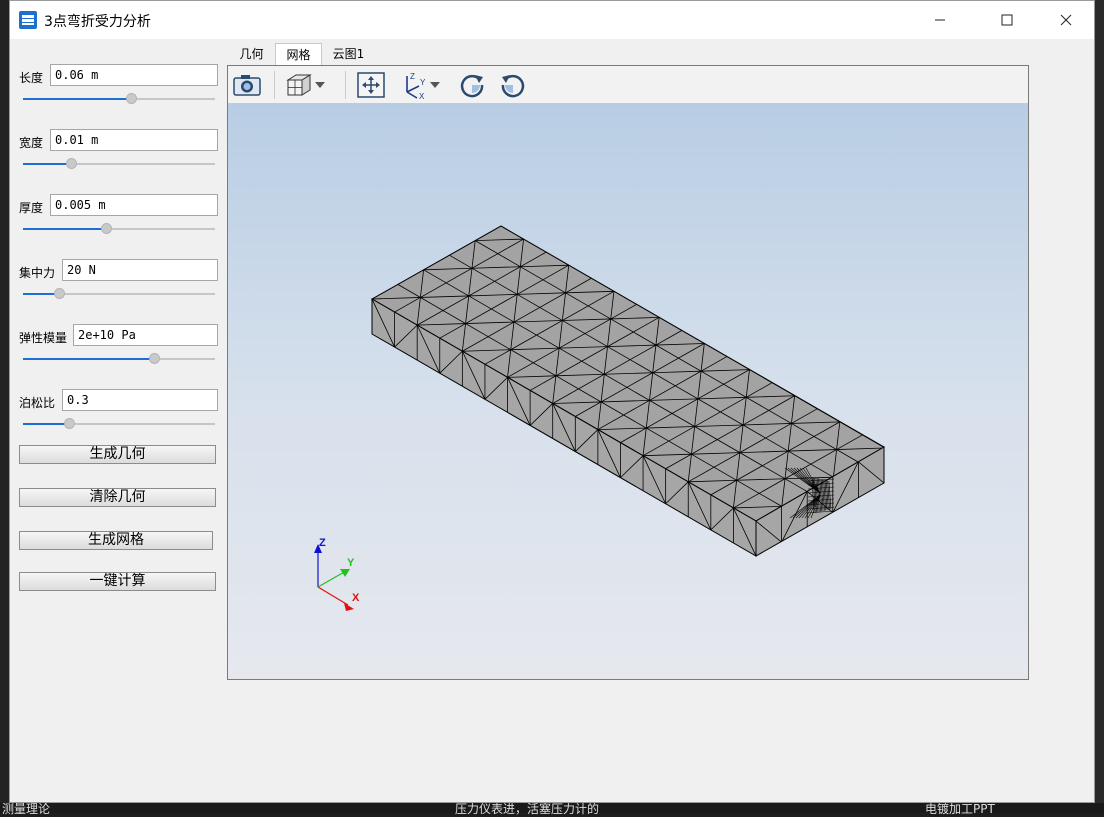 This screenshot has height=817, width=1104. Describe the element at coordinates (140, 270) in the screenshot. I see `force-field: 20 N` at that location.